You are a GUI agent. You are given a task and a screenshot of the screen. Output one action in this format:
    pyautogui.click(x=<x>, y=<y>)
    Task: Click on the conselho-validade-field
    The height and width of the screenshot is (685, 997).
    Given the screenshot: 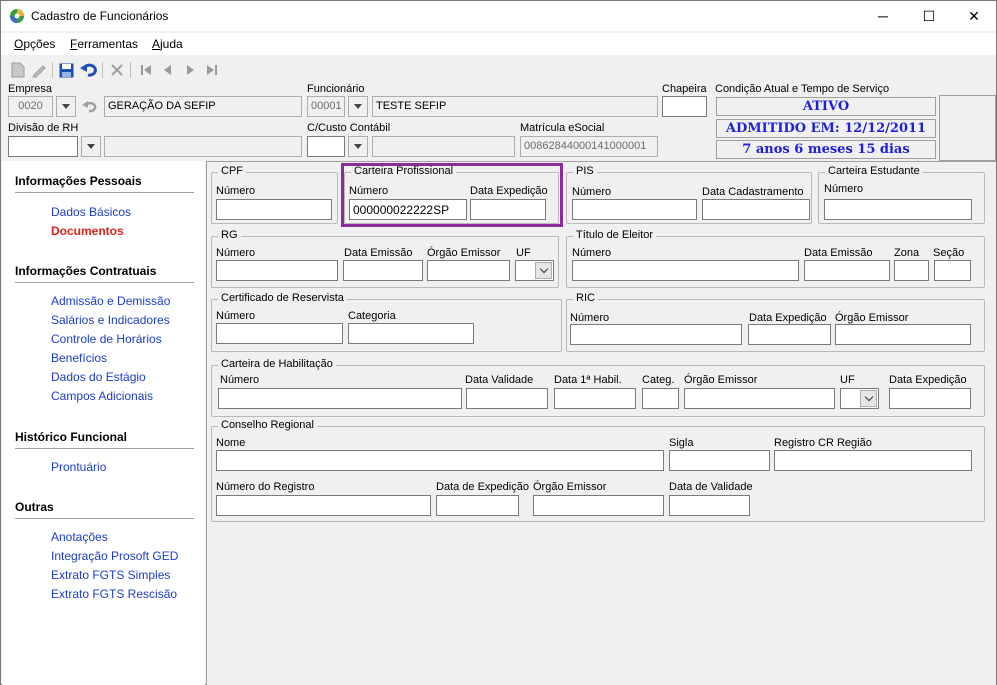 What is the action you would take?
    pyautogui.click(x=709, y=505)
    